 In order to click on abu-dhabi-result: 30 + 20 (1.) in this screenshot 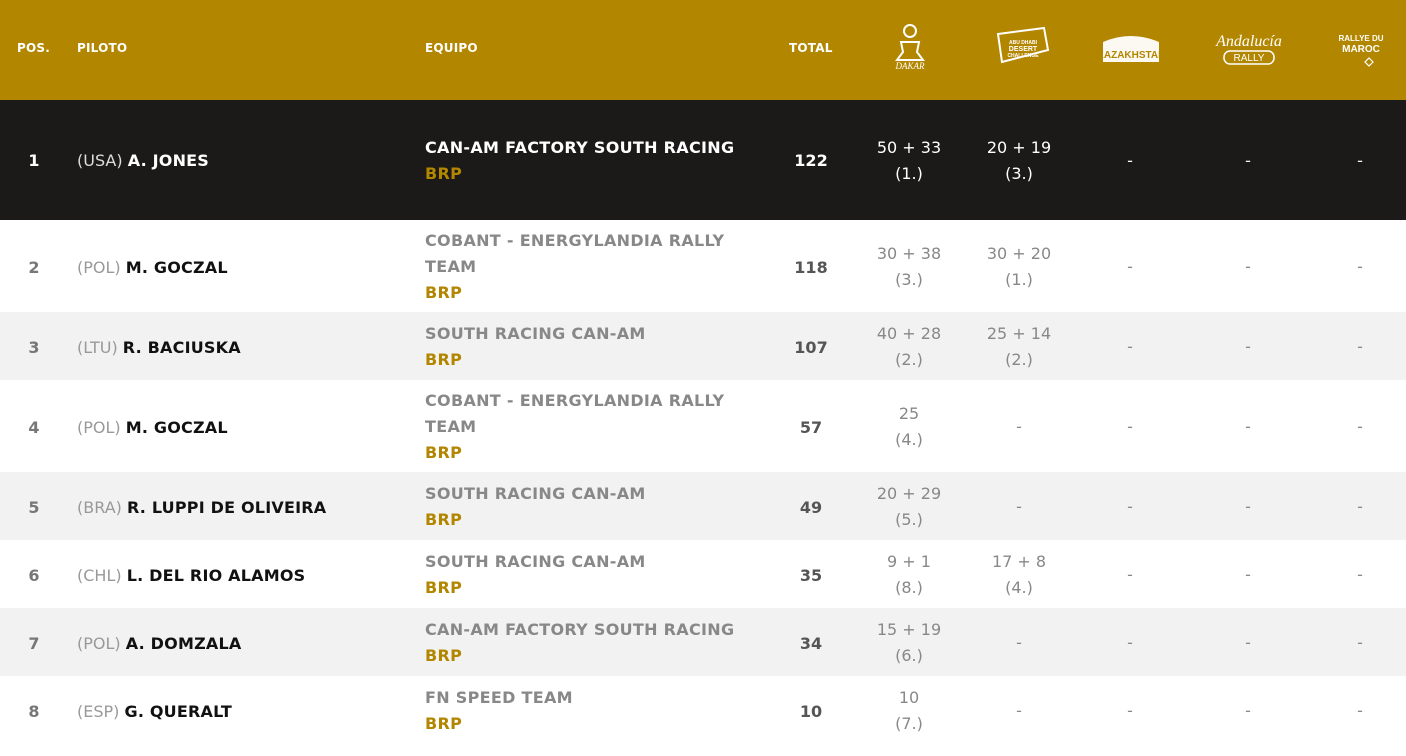, I will do `click(1019, 266)`.